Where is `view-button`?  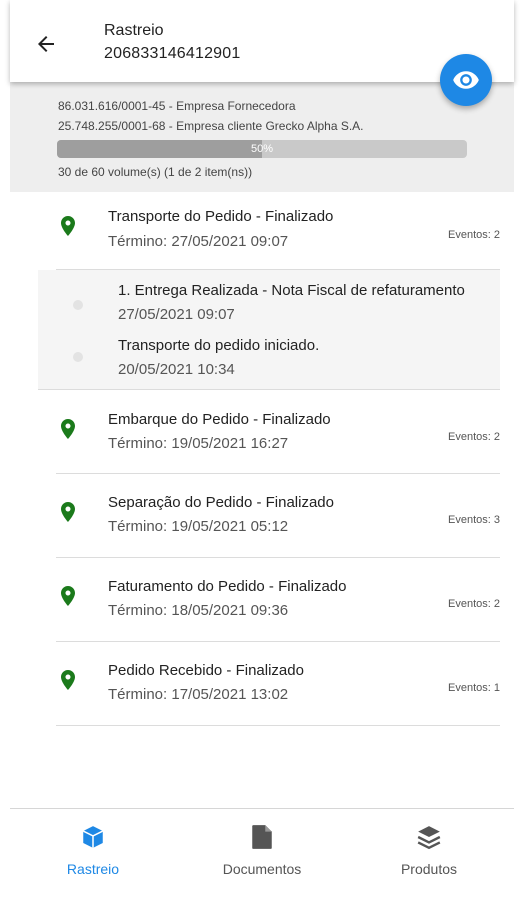
view-button is located at coordinates (466, 80).